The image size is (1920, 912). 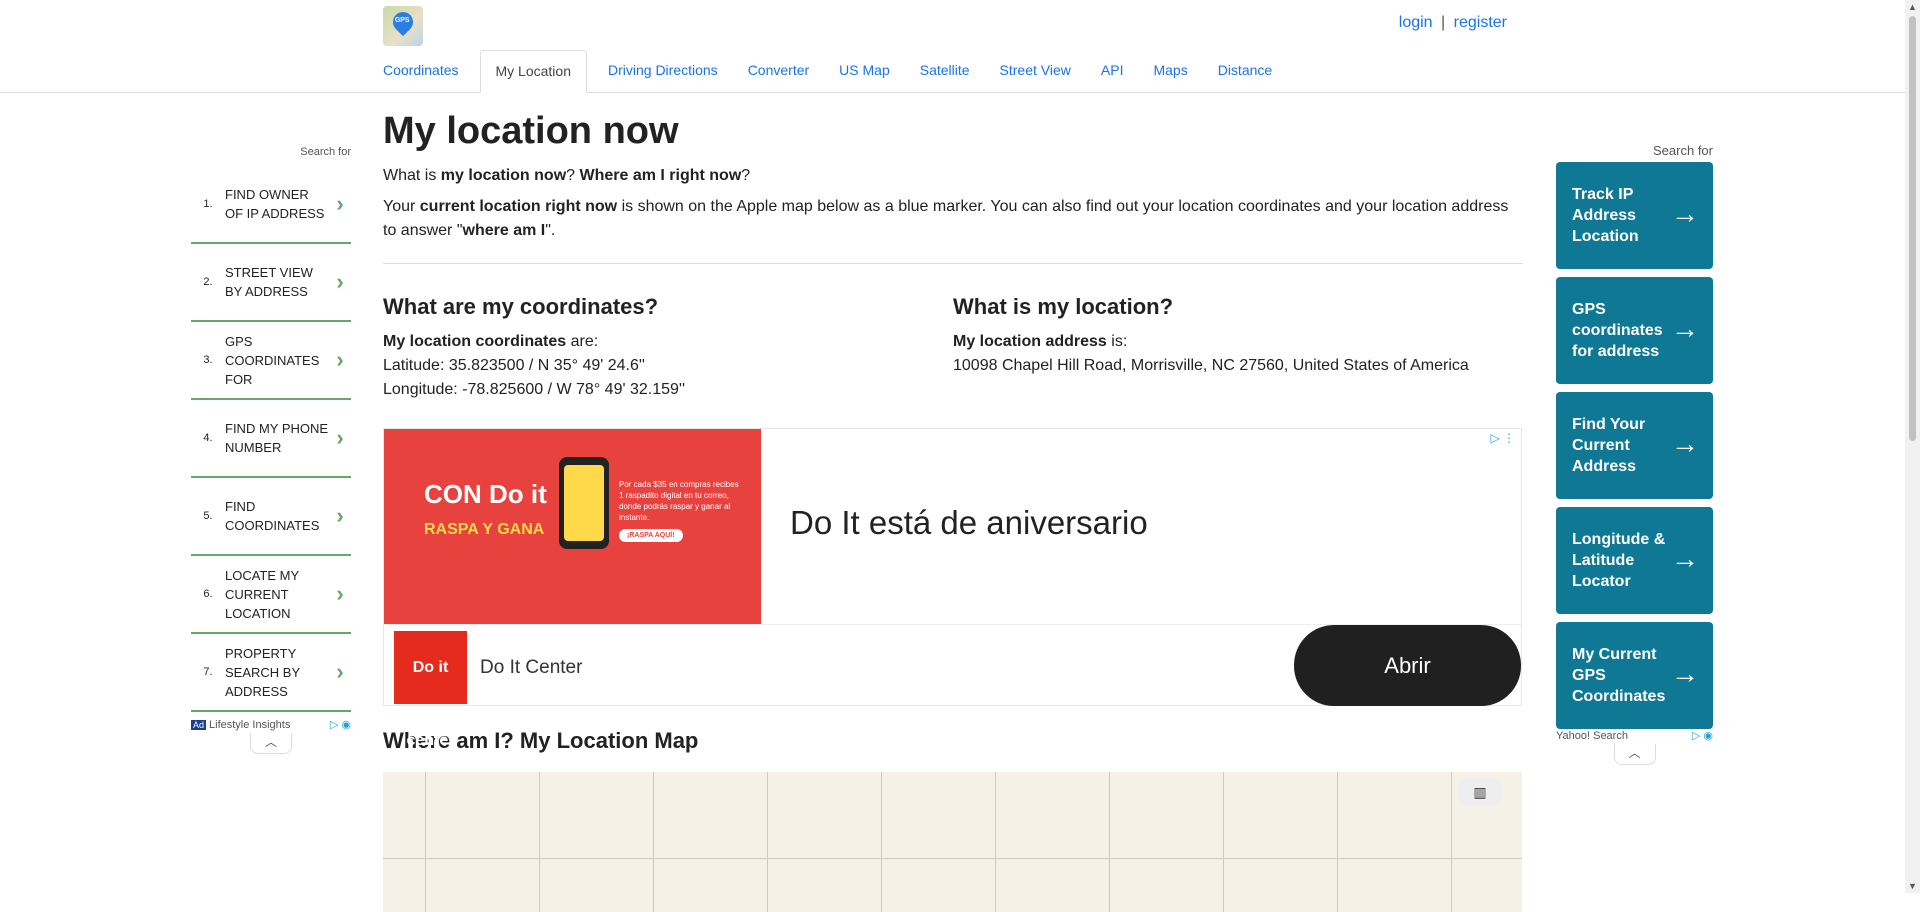 What do you see at coordinates (271, 361) in the screenshot?
I see `sidebar-link-3: 3. GPS COORDINATES FOR ›` at bounding box center [271, 361].